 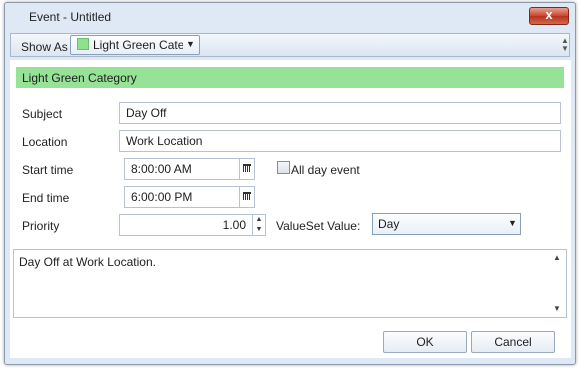 What do you see at coordinates (340, 113) in the screenshot?
I see `subject-input: Day Off` at bounding box center [340, 113].